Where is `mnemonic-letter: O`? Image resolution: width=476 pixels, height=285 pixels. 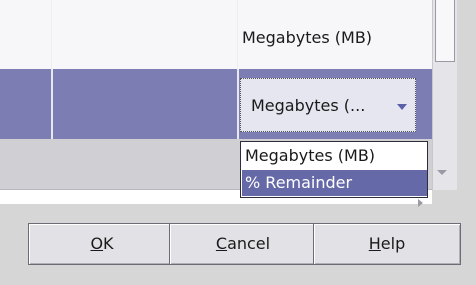 mnemonic-letter: O is located at coordinates (97, 243).